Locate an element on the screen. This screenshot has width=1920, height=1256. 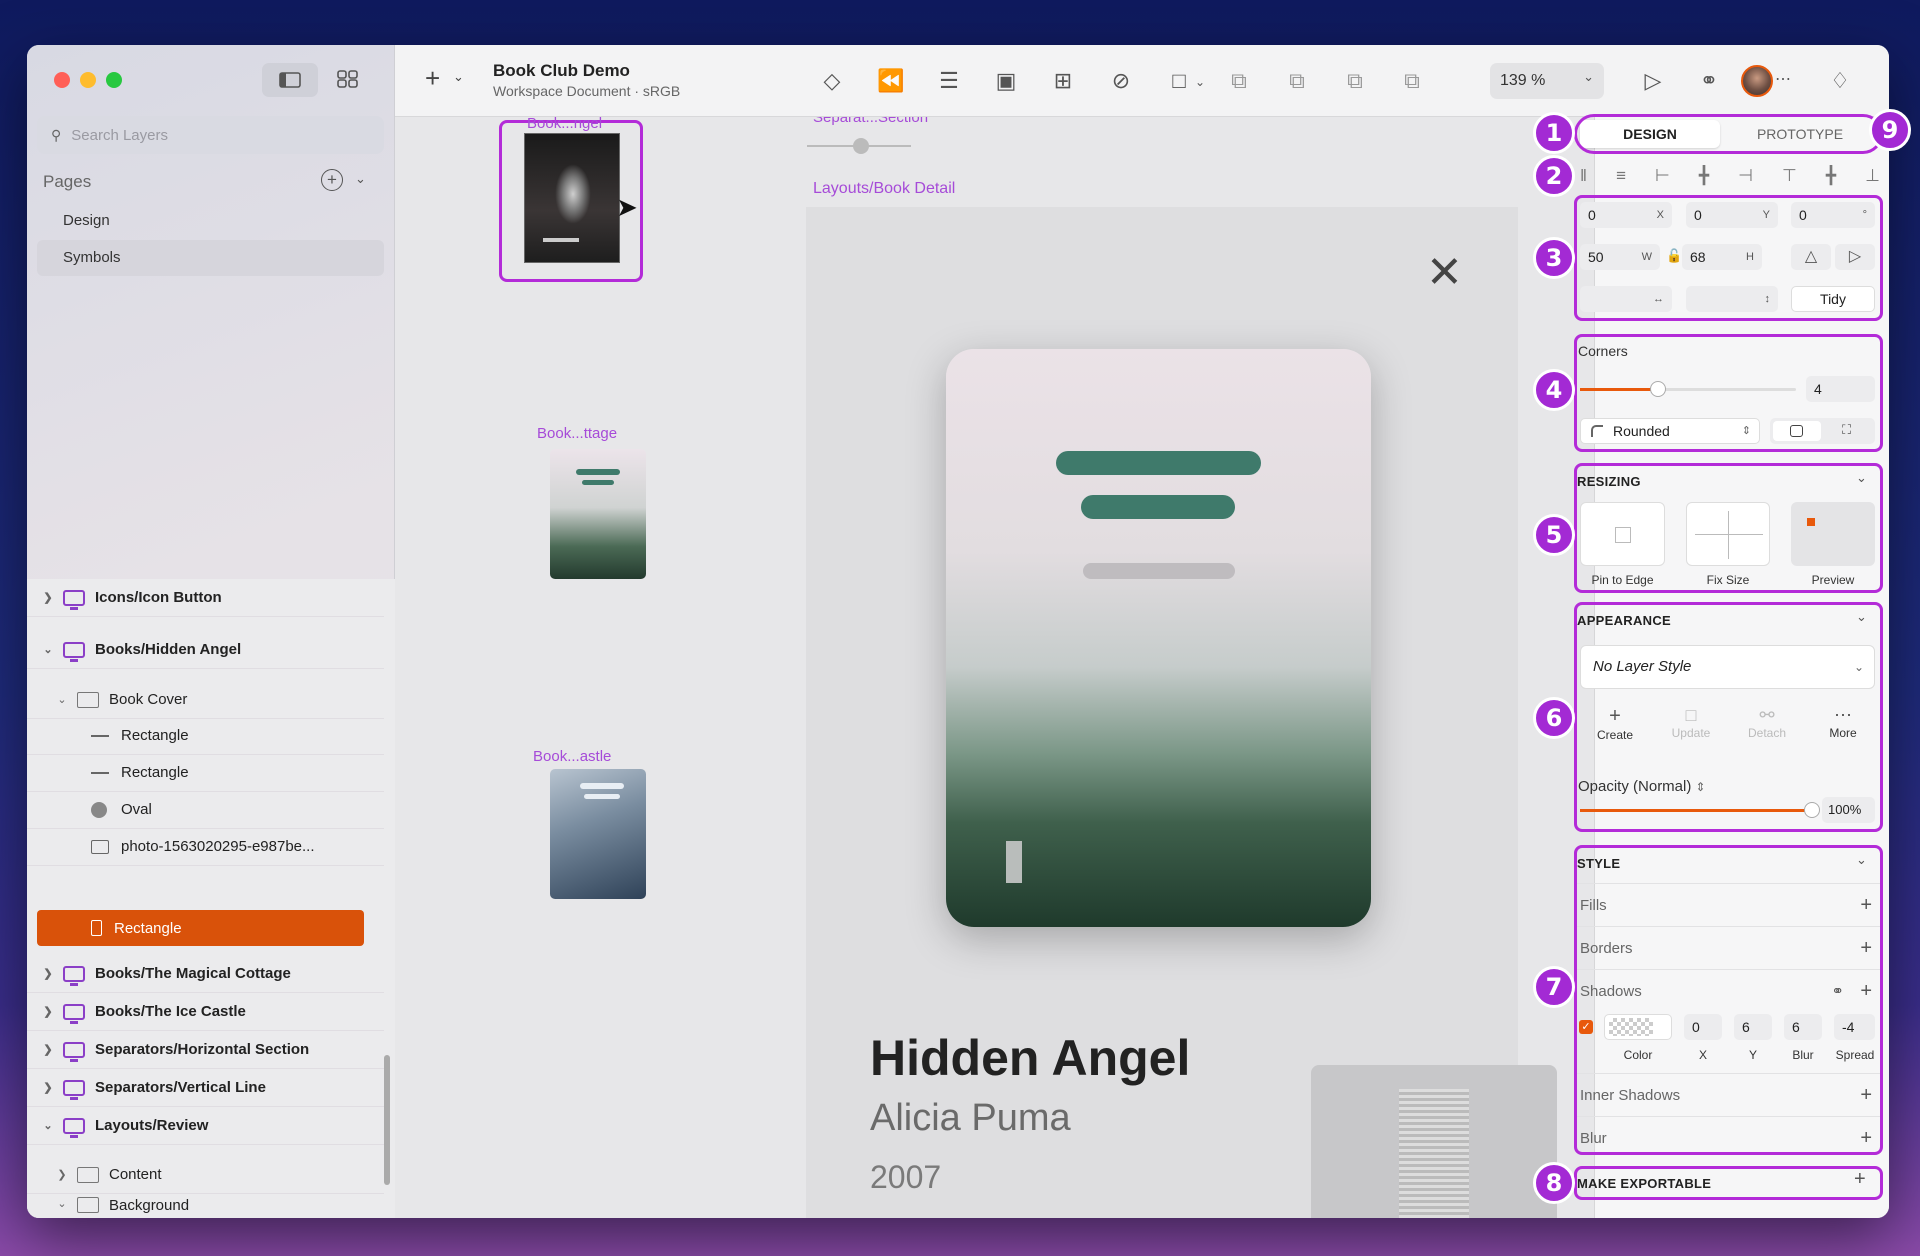
page-item-design: Design is located at coordinates (210, 221).